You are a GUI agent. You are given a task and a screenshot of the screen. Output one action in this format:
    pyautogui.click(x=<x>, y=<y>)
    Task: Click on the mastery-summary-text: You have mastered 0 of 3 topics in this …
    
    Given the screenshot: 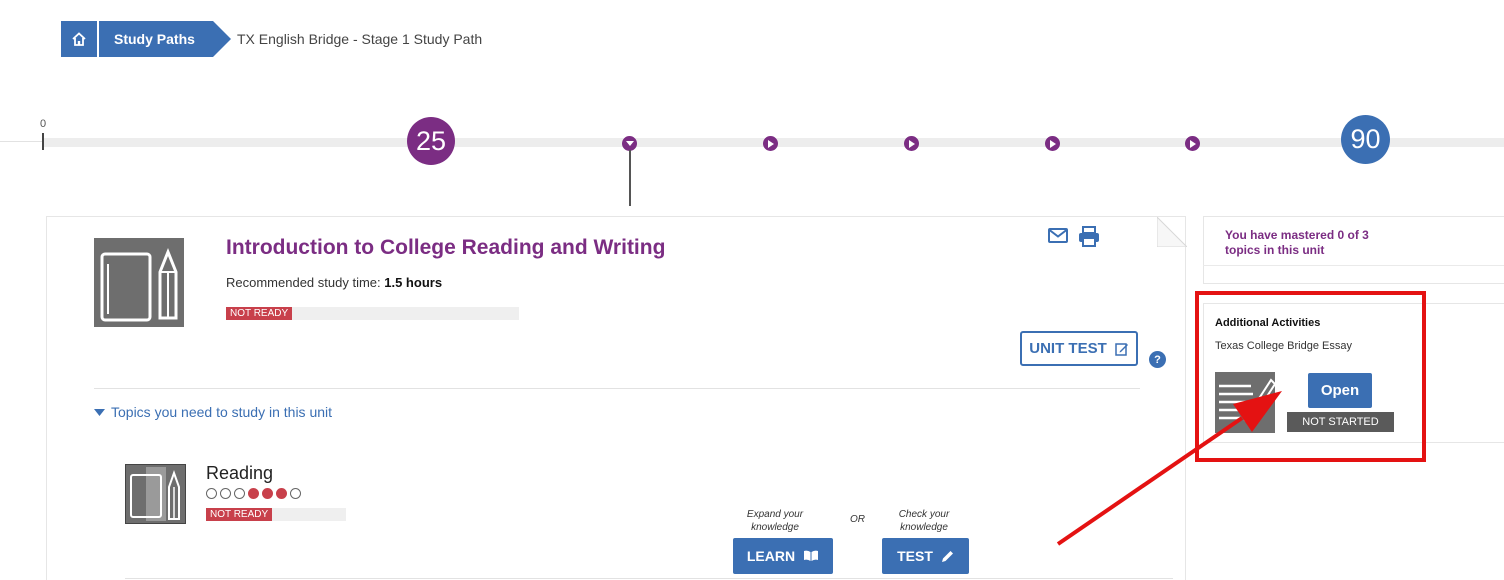 What is the action you would take?
    pyautogui.click(x=1297, y=242)
    